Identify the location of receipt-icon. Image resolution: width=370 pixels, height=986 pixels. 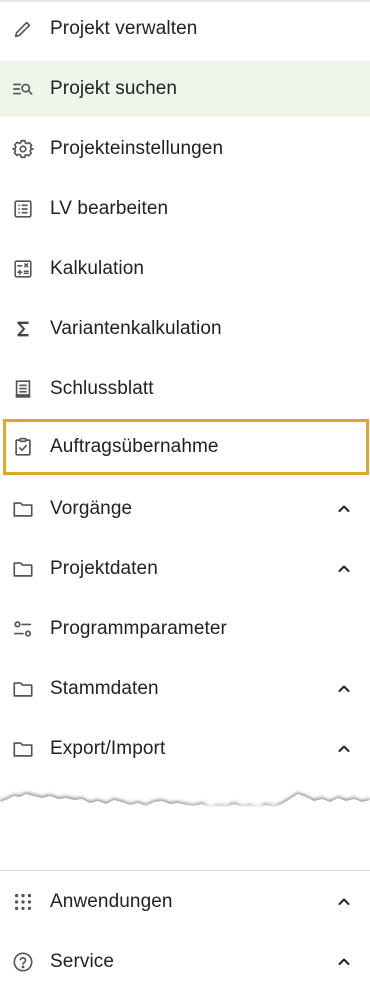
(23, 389).